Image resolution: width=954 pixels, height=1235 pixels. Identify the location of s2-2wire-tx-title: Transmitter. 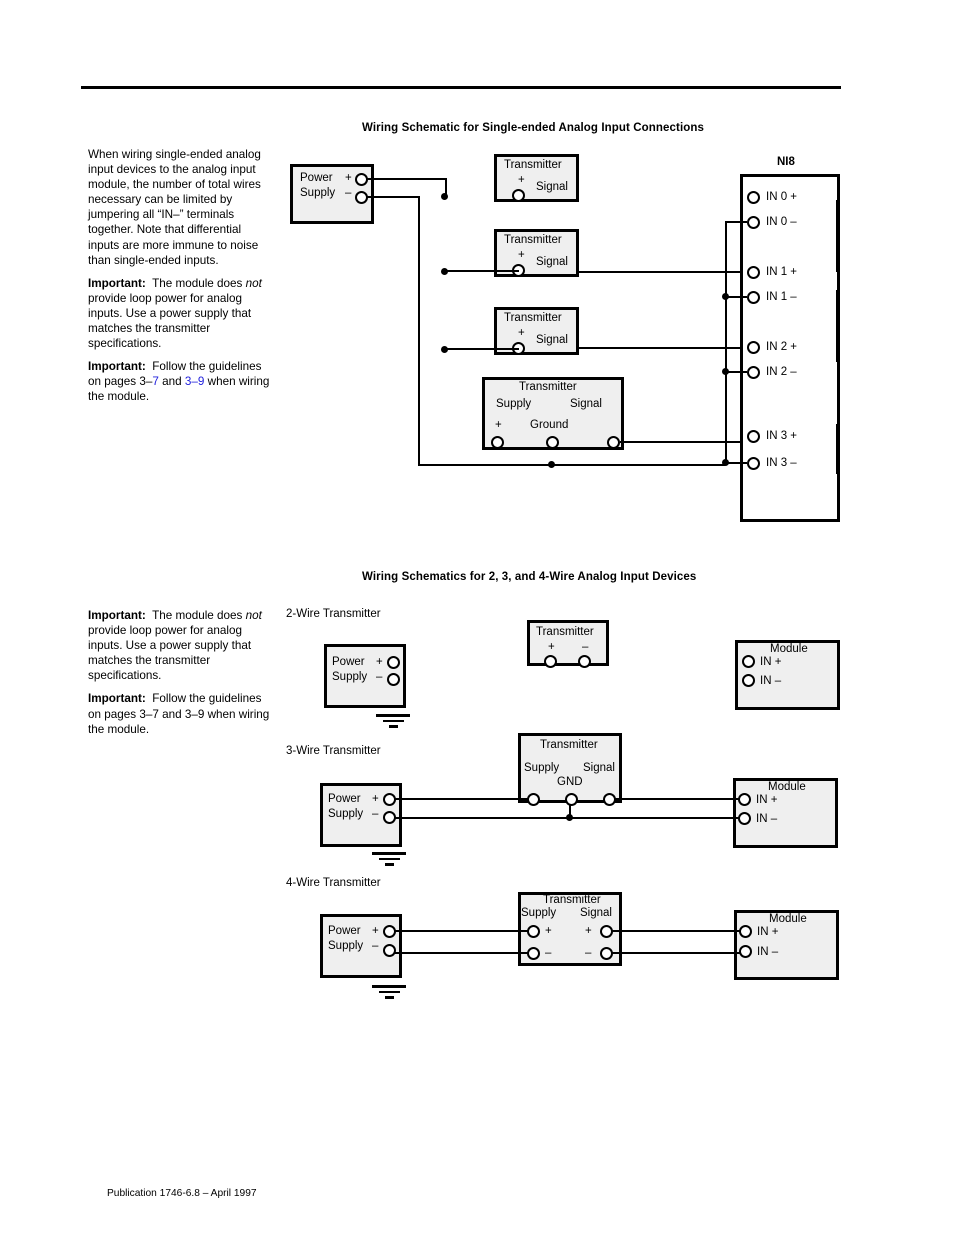
(565, 632).